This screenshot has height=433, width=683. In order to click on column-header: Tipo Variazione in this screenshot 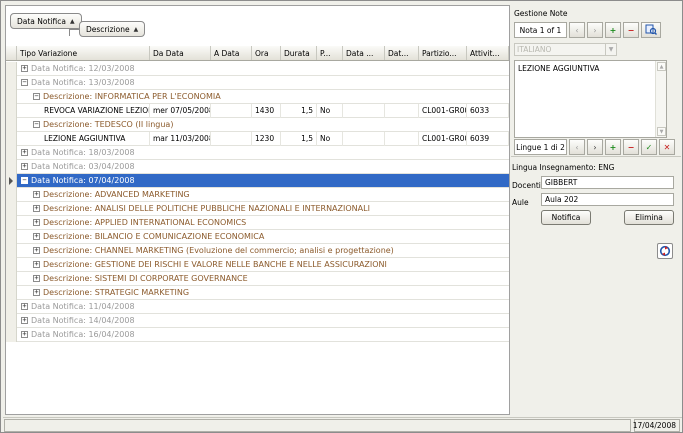, I will do `click(83, 53)`.